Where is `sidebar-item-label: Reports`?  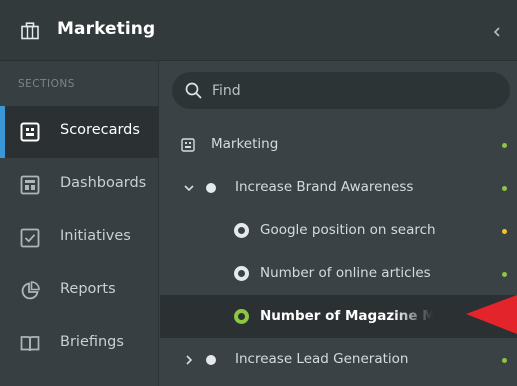
sidebar-item-label: Reports is located at coordinates (88, 289).